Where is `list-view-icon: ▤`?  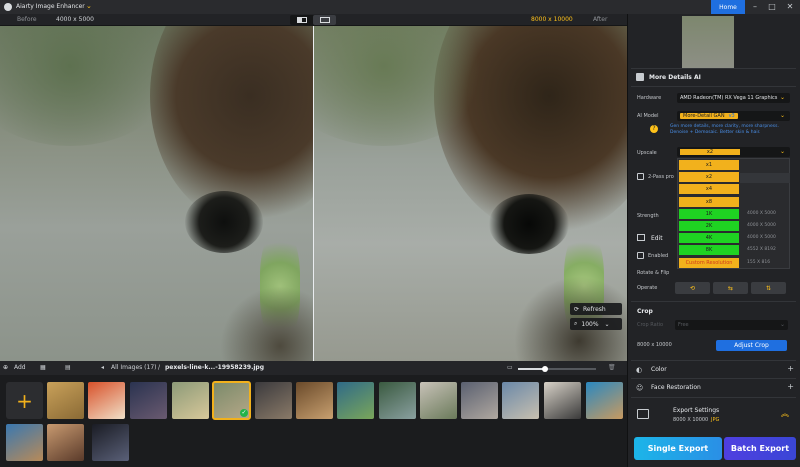 list-view-icon: ▤ is located at coordinates (68, 367).